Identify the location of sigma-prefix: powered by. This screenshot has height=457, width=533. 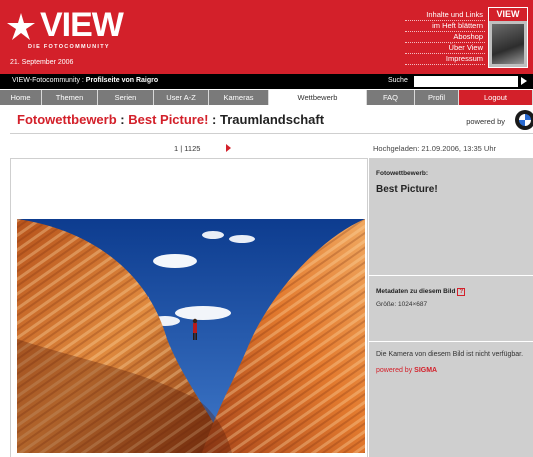
(394, 370).